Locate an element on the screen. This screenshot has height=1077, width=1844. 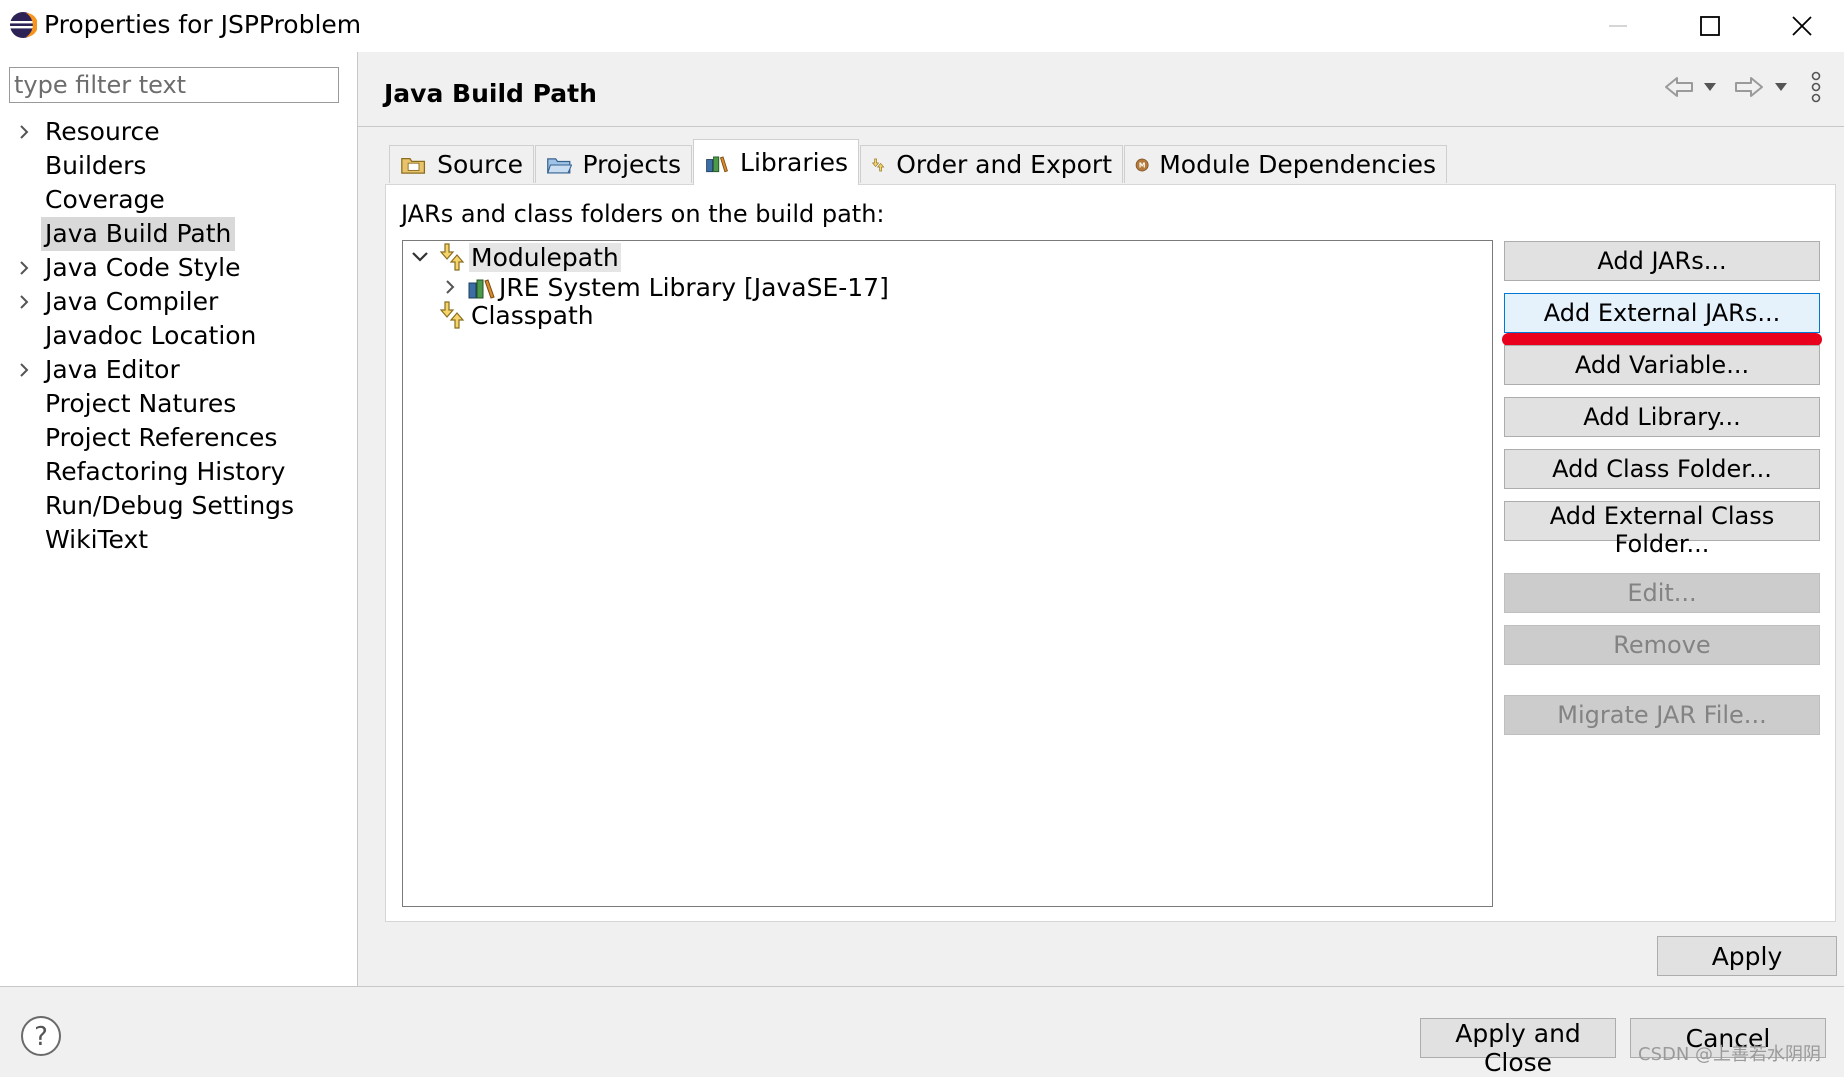
eclipse-logo-icon is located at coordinates (23, 25).